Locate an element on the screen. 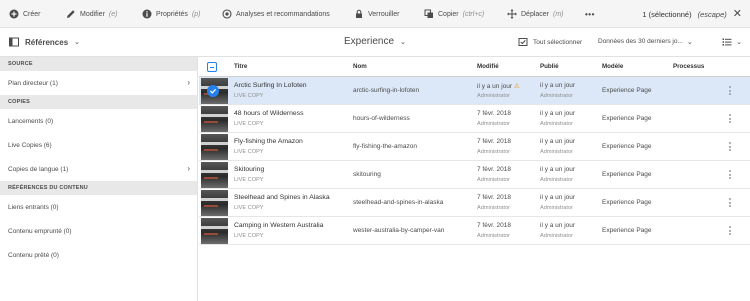 The width and height of the screenshot is (750, 301). view-switcher: ⌄ is located at coordinates (732, 42).